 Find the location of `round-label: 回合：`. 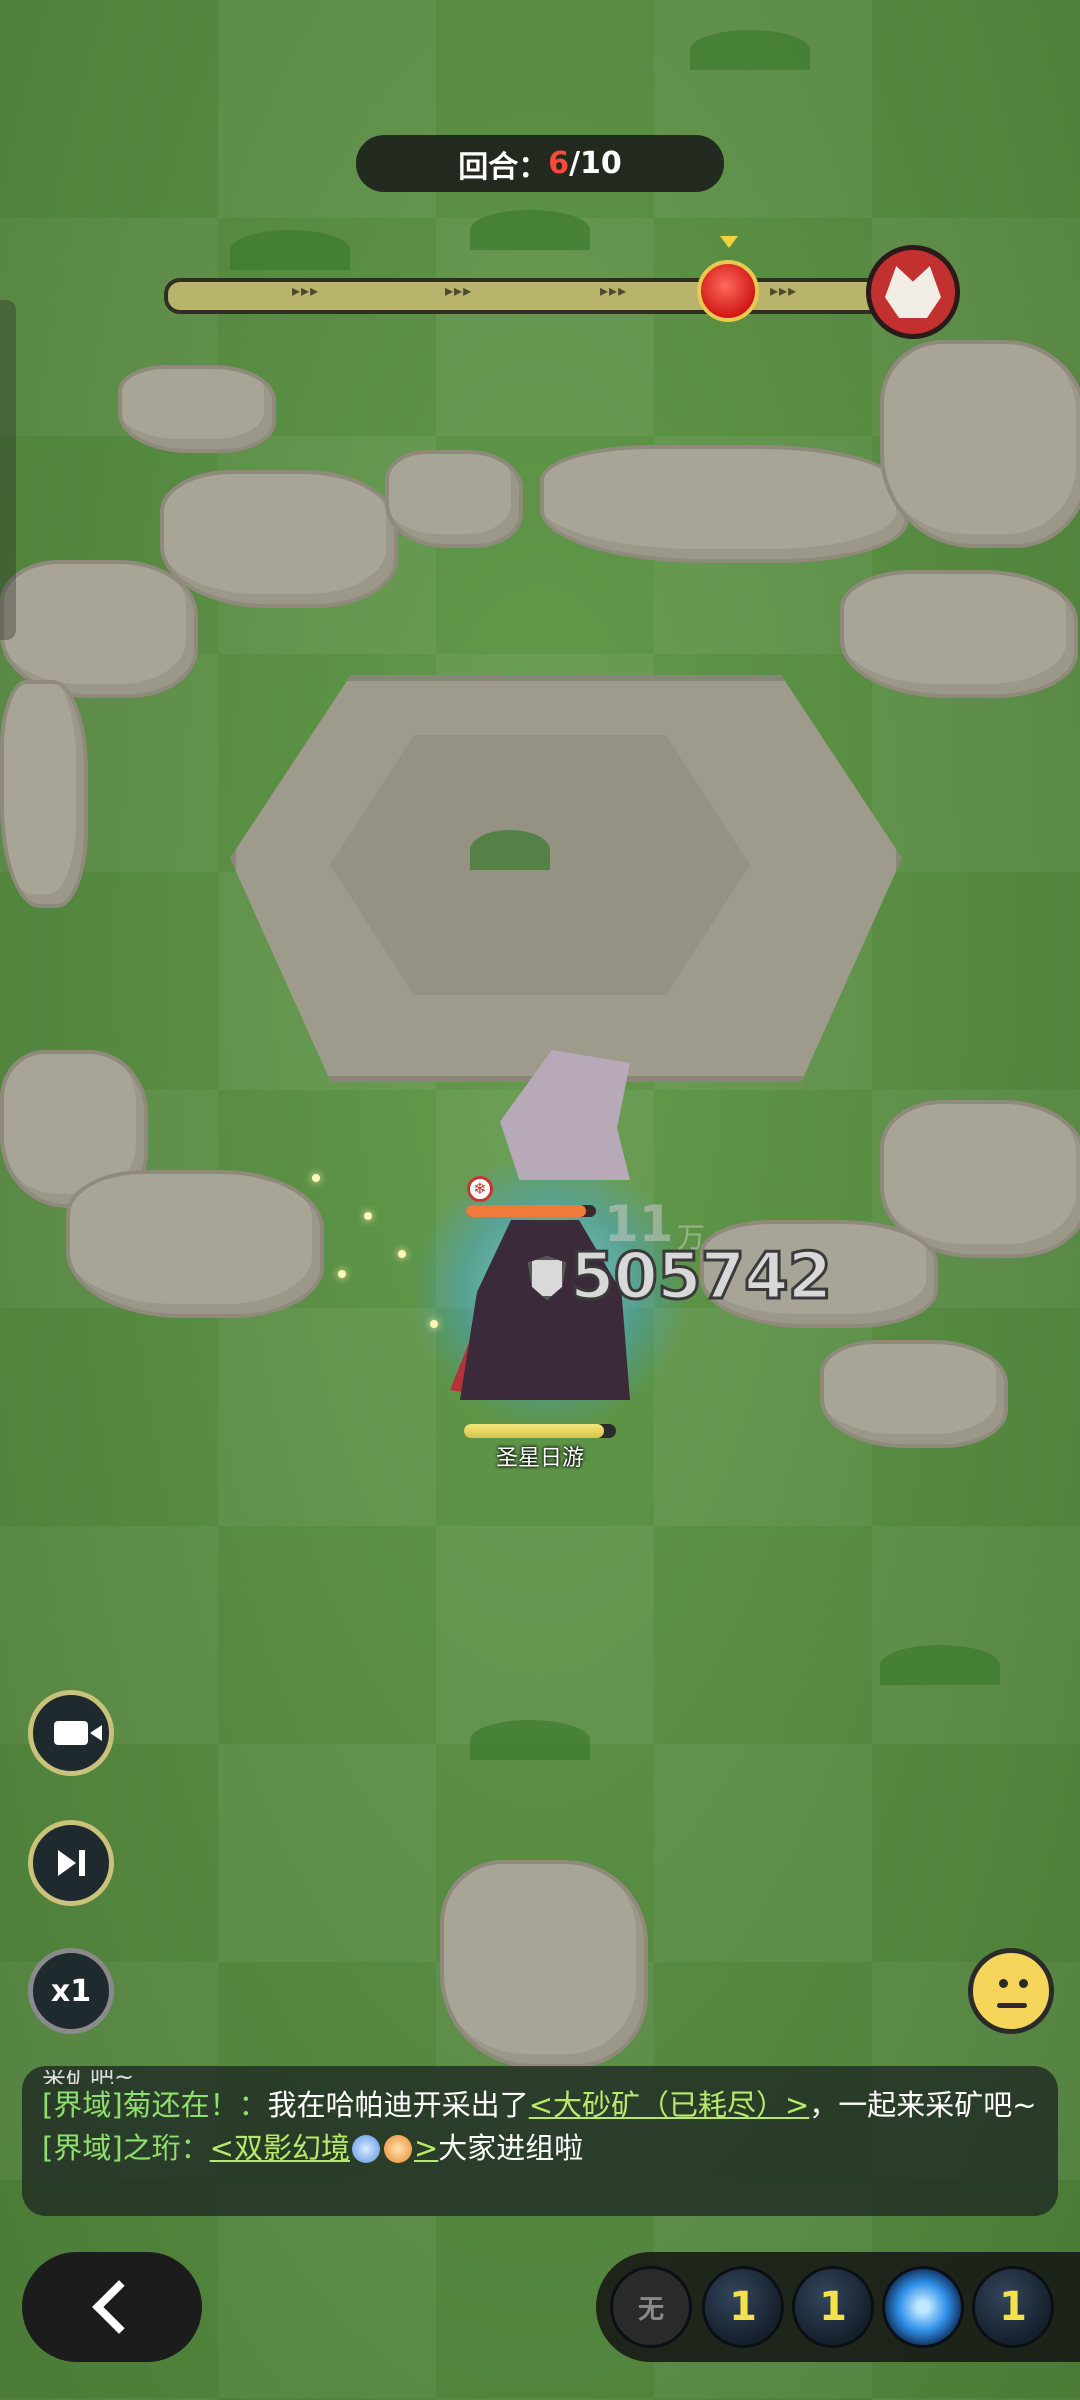

round-label: 回合： is located at coordinates (503, 167).